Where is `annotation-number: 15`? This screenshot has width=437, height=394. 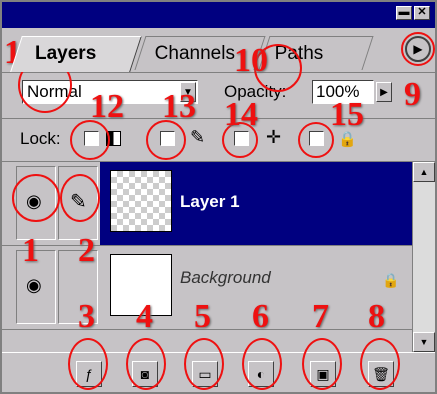
annotation-number: 15 is located at coordinates (347, 114).